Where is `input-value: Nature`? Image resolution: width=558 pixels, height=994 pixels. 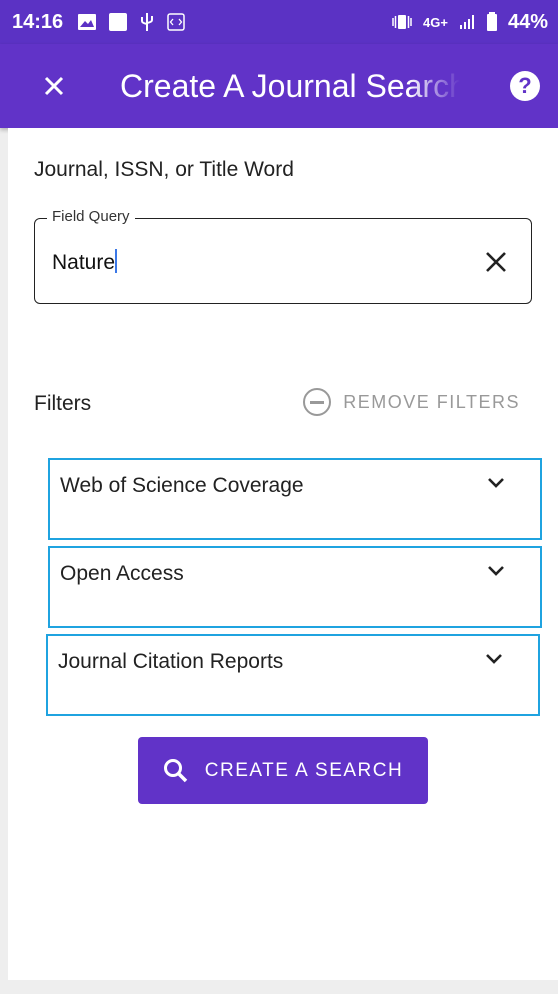
input-value: Nature is located at coordinates (84, 262).